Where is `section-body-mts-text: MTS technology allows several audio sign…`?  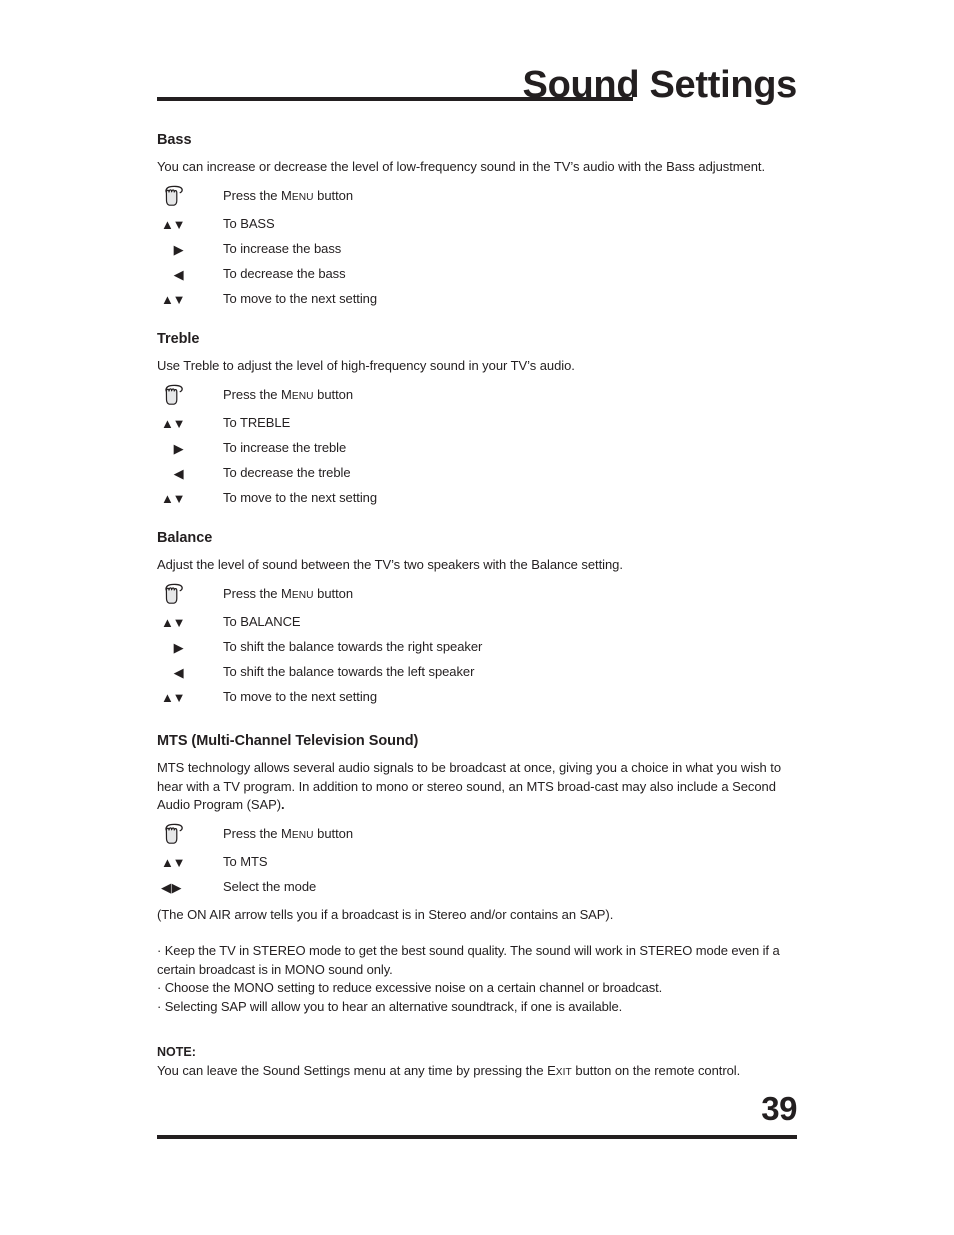 section-body-mts-text: MTS technology allows several audio sign… is located at coordinates (469, 786).